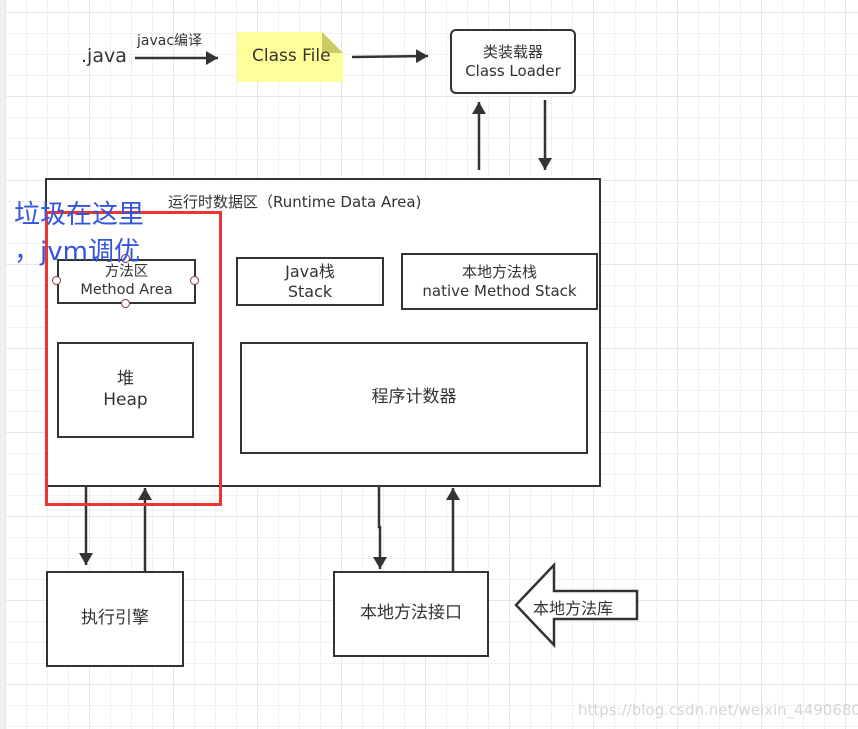 Image resolution: width=858 pixels, height=729 pixels. I want to click on annotation-line-1: 垃圾在这里, so click(79, 215).